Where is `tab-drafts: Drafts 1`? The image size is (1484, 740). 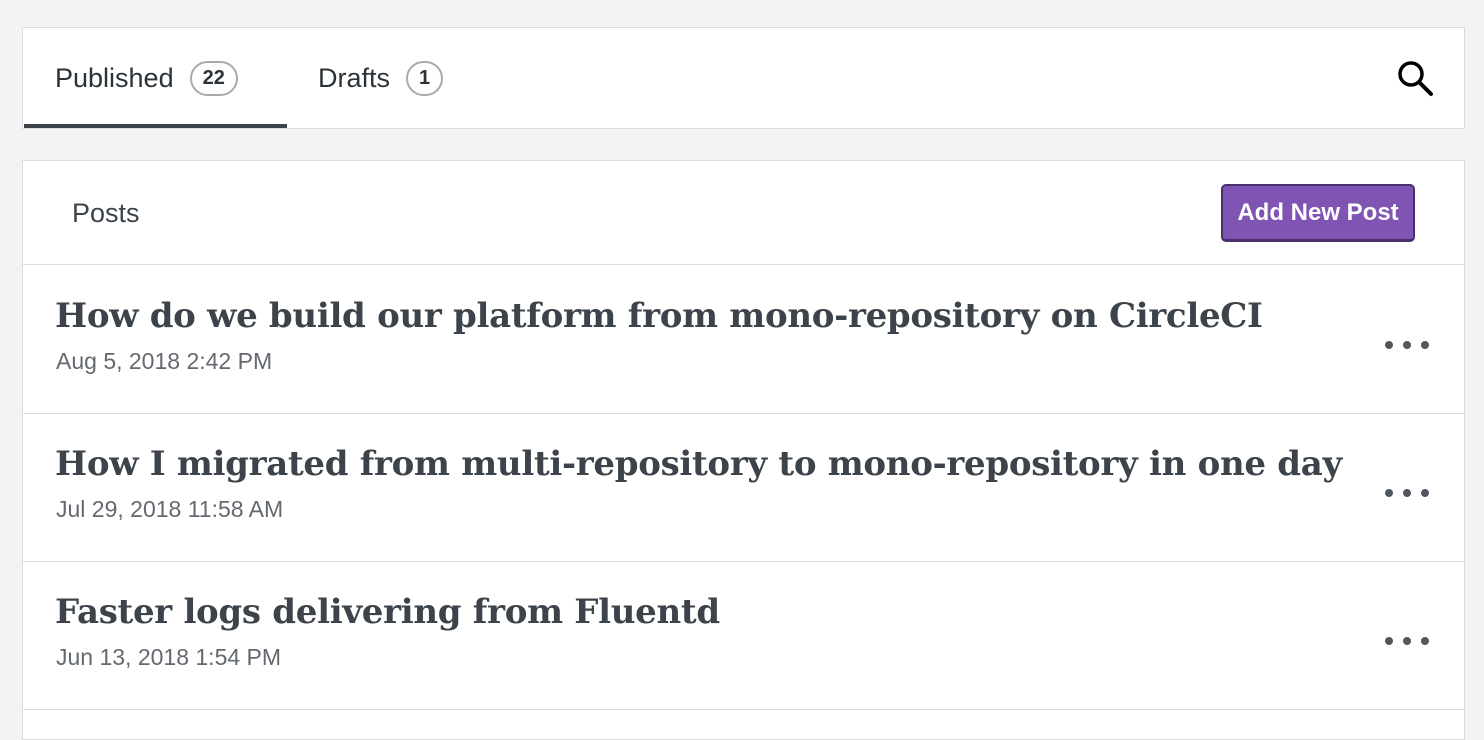 tab-drafts: Drafts 1 is located at coordinates (403, 78).